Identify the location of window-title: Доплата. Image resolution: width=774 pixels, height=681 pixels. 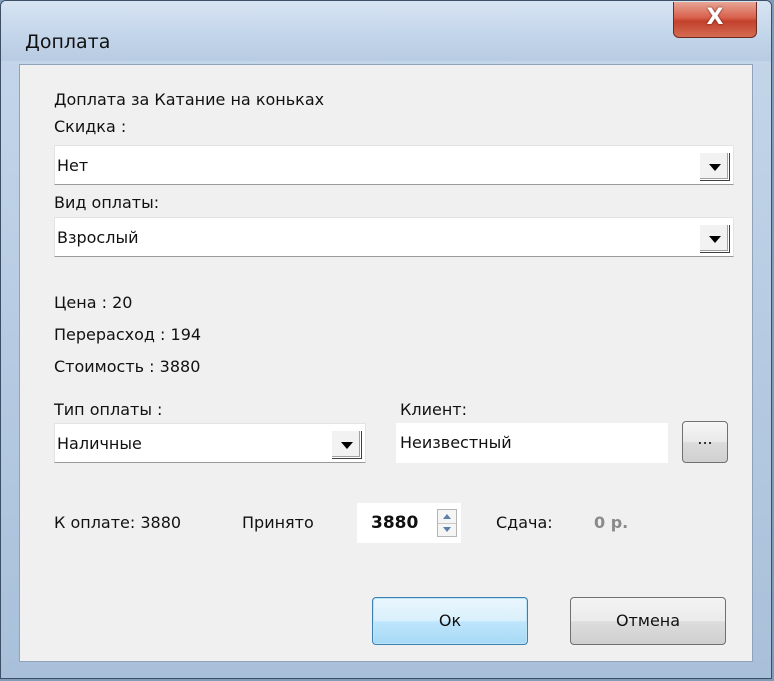
(68, 42).